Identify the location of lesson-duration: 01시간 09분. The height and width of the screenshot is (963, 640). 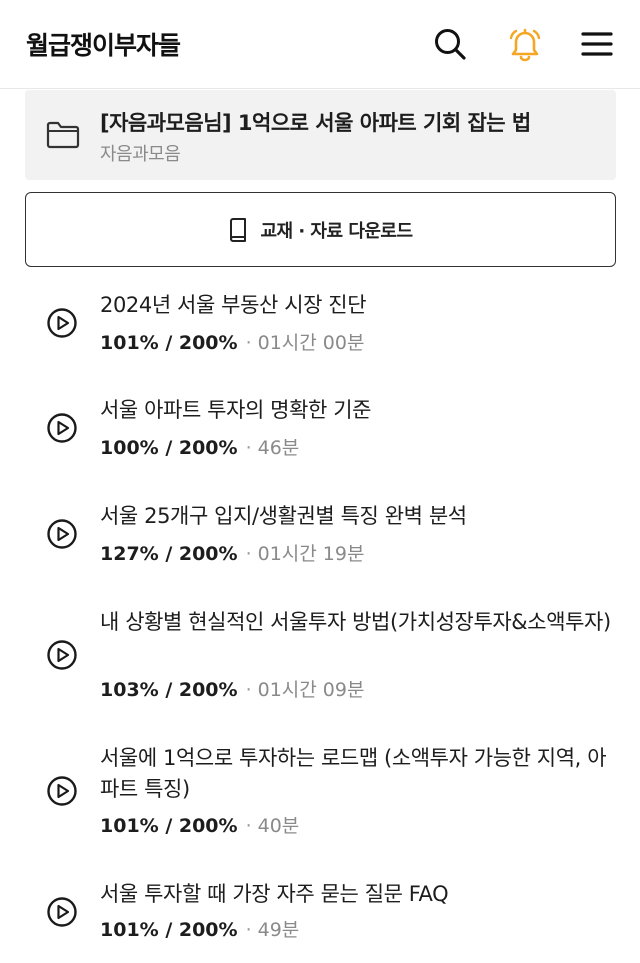
(311, 690).